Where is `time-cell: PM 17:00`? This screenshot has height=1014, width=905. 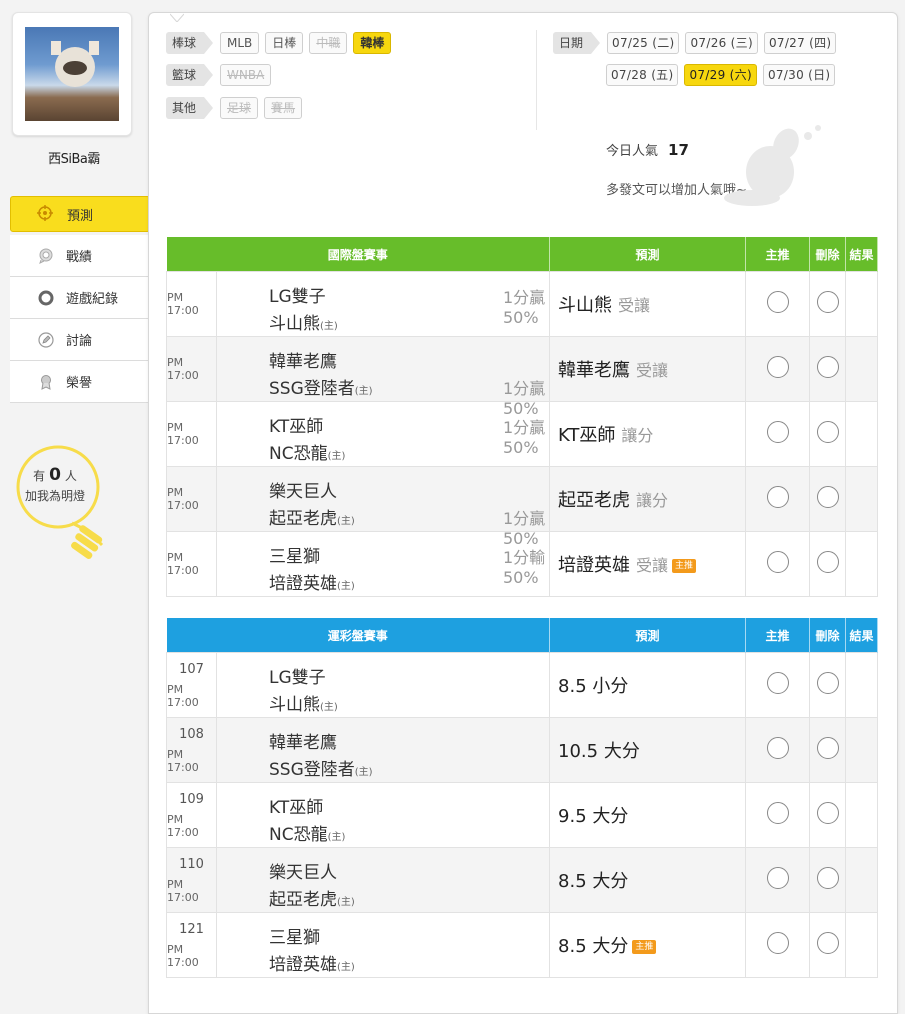 time-cell: PM 17:00 is located at coordinates (191, 304).